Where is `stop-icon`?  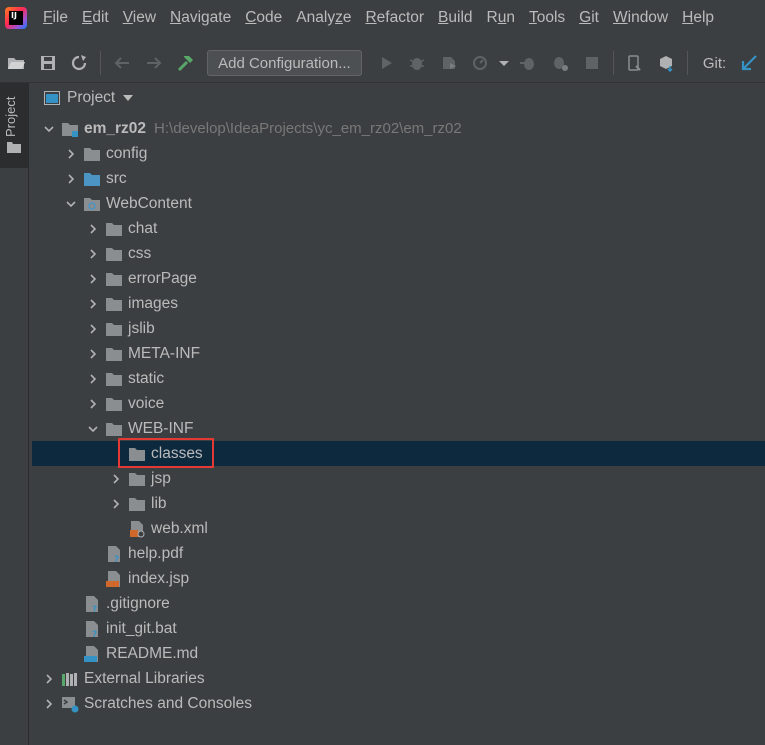 stop-icon is located at coordinates (592, 63).